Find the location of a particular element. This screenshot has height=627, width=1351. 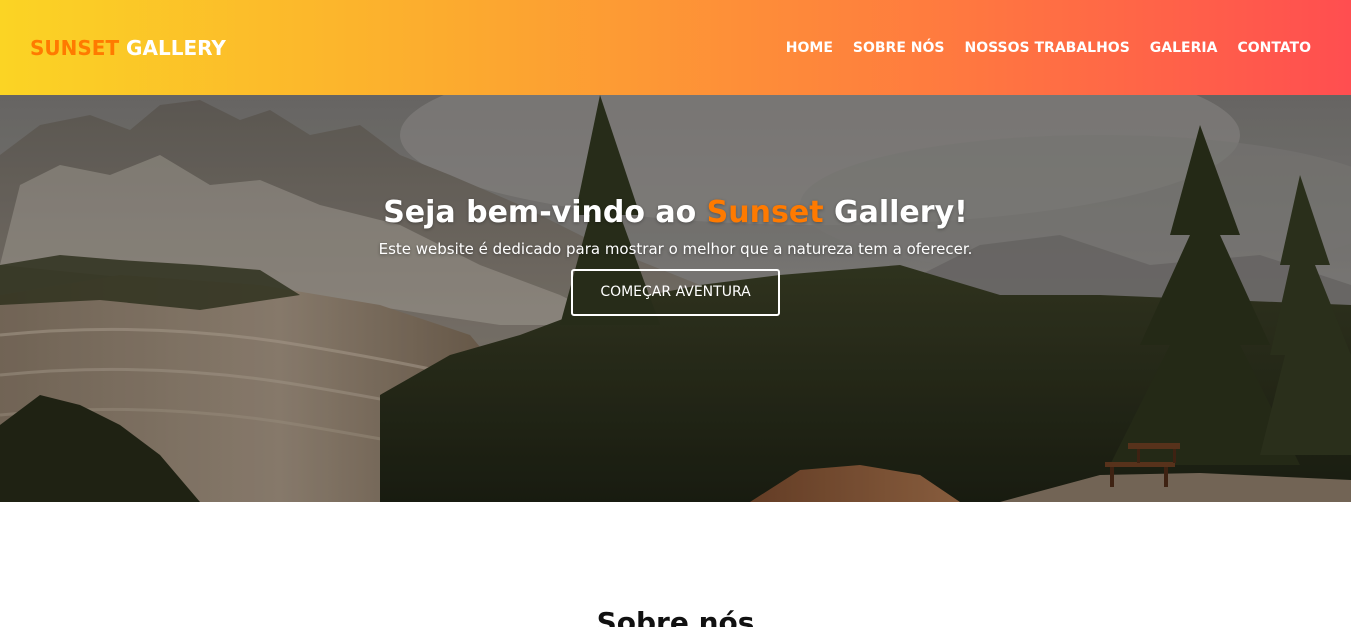

hero-title: Seja bem-vindo ao Sunset Gallery! is located at coordinates (675, 213).